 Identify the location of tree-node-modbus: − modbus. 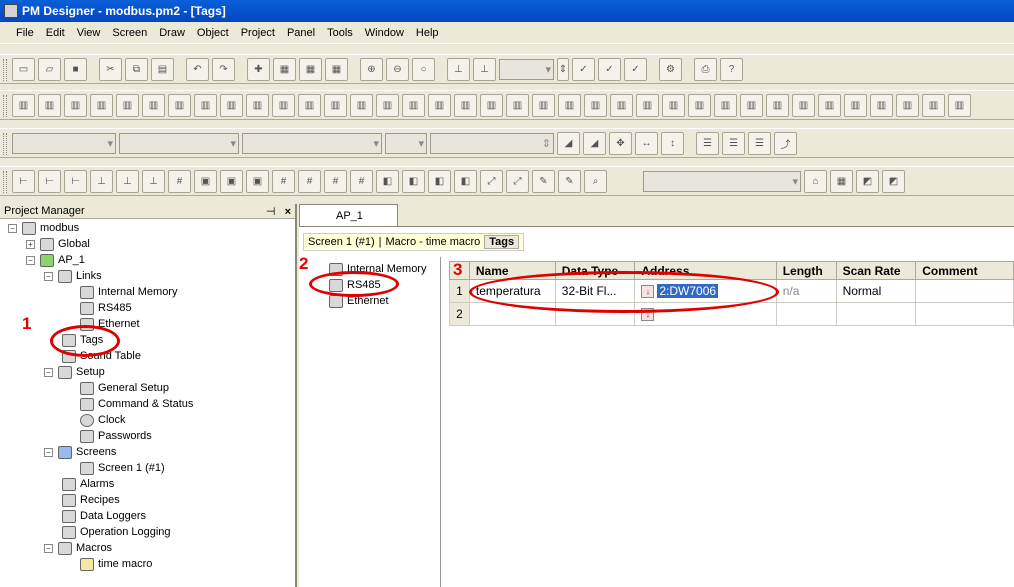
(43, 228).